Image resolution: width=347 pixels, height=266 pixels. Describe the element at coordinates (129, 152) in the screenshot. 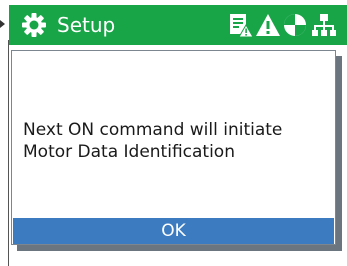

I see `dialog-message-line-2: Motor Data Identification` at that location.